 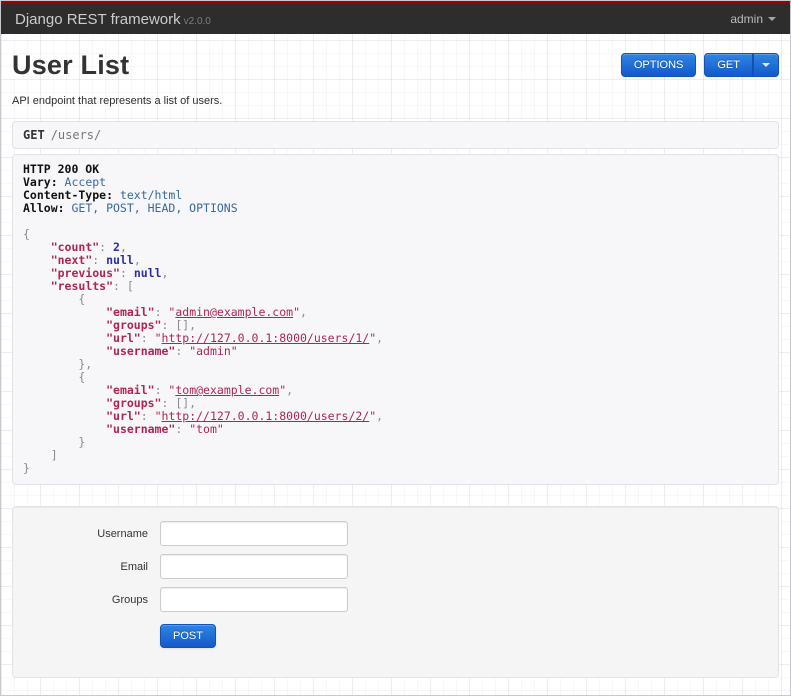 I want to click on get-button: GET, so click(x=728, y=65).